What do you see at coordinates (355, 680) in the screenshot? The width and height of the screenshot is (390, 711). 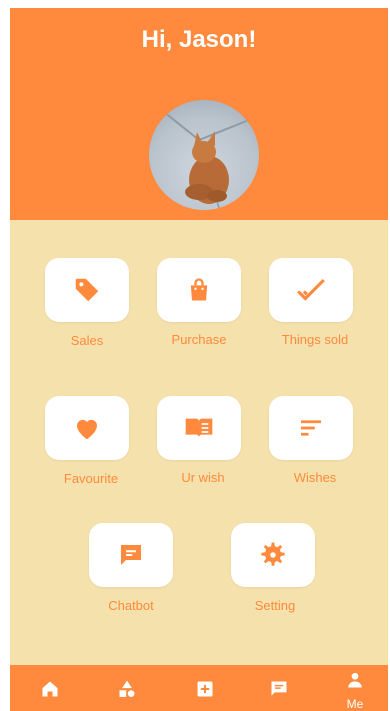 I see `person-icon` at bounding box center [355, 680].